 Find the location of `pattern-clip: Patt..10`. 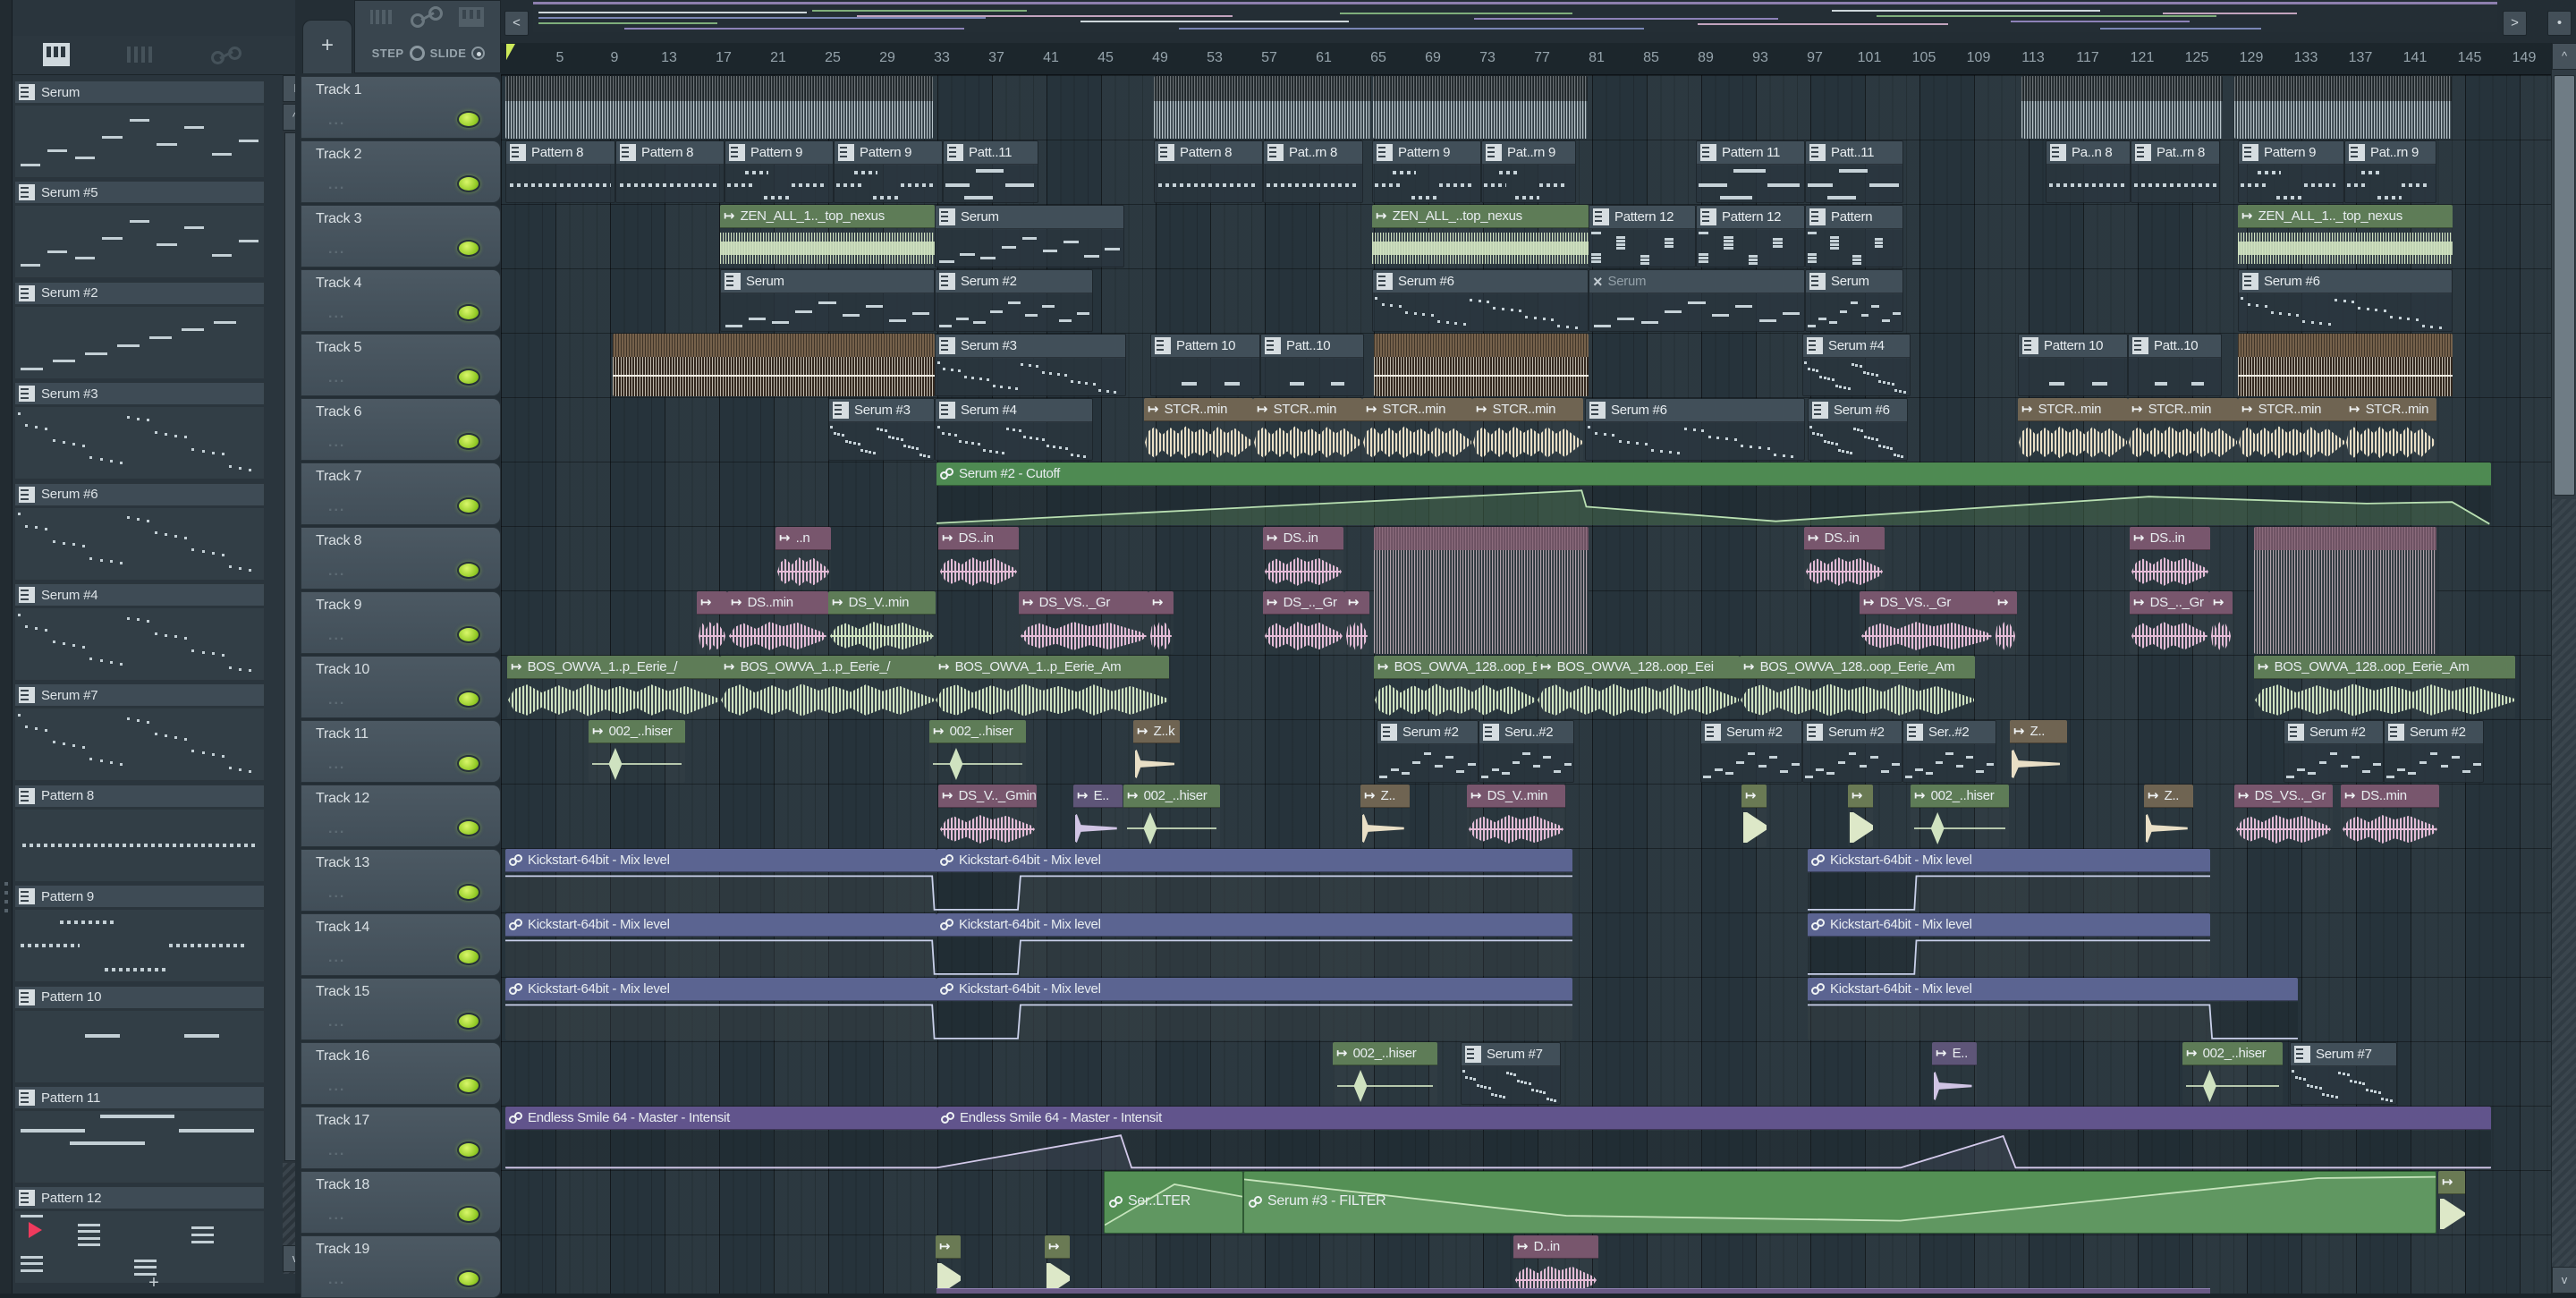

pattern-clip: Patt..10 is located at coordinates (1312, 365).